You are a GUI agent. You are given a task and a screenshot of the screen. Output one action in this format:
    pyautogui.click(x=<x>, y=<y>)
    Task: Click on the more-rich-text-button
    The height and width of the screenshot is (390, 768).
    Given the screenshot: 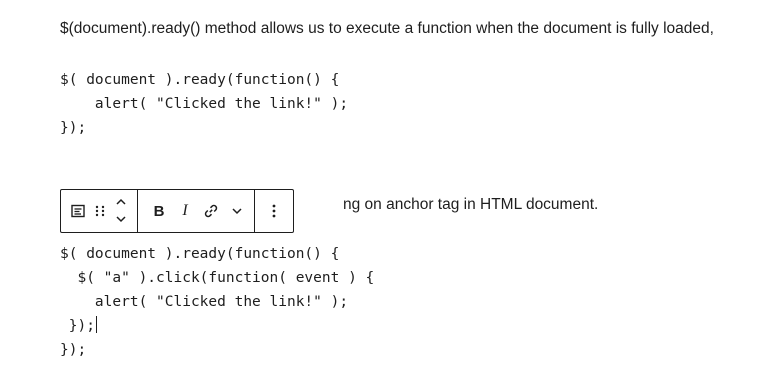 What is the action you would take?
    pyautogui.click(x=237, y=211)
    